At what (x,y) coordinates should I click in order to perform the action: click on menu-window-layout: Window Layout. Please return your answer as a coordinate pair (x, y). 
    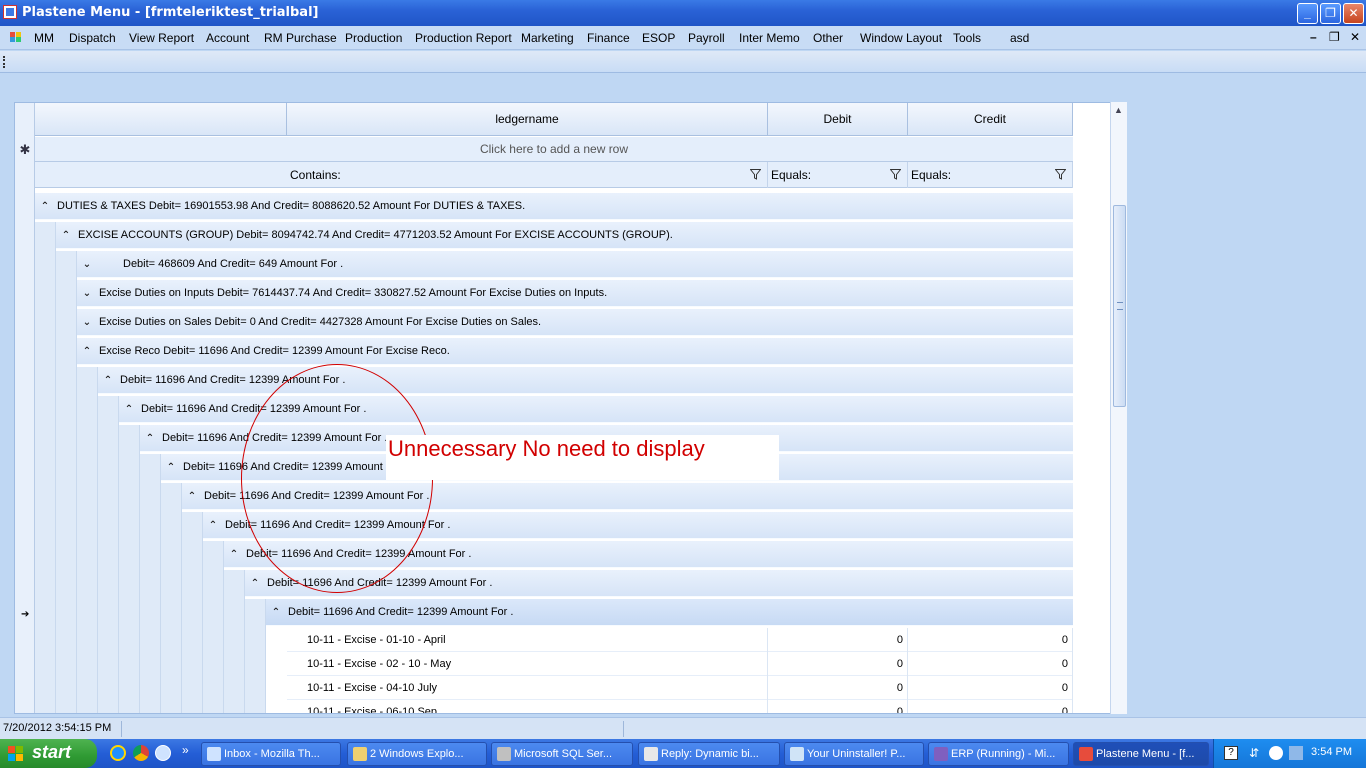
    Looking at the image, I should click on (901, 38).